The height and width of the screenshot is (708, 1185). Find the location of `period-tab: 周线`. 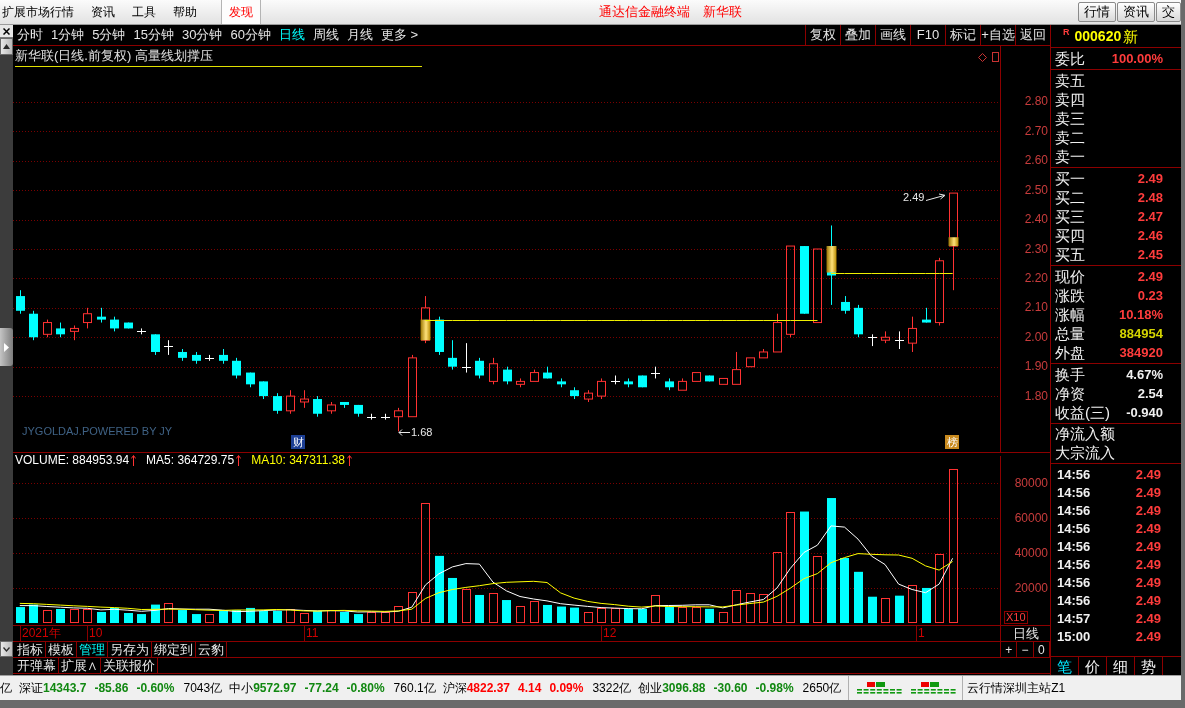

period-tab: 周线 is located at coordinates (325, 35).